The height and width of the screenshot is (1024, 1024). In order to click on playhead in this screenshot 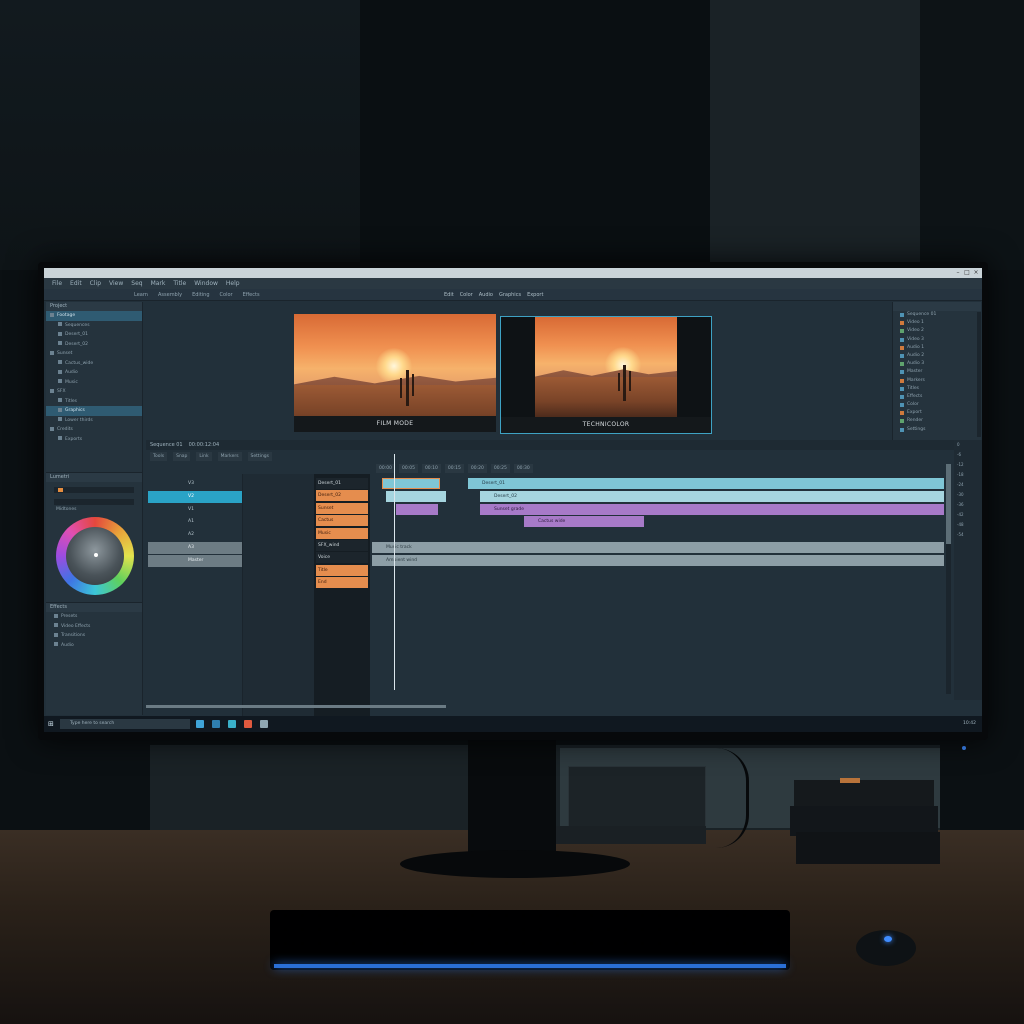, I will do `click(394, 572)`.